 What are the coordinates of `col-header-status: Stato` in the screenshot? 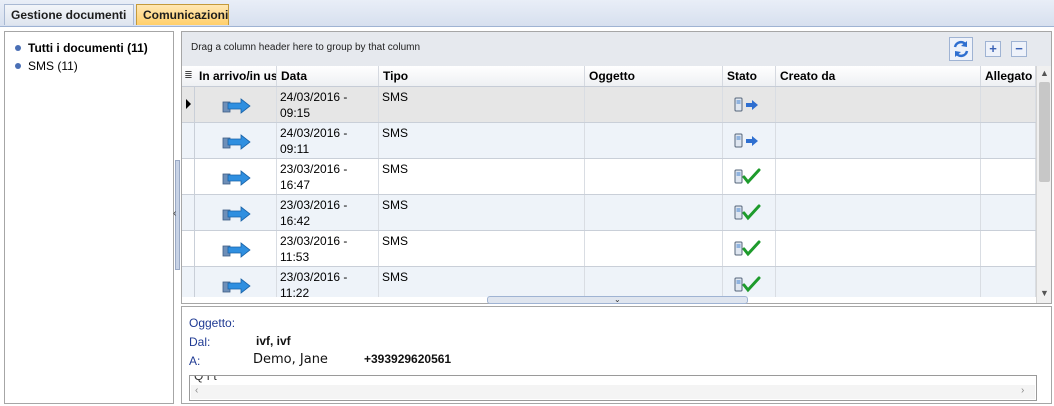 It's located at (749, 76).